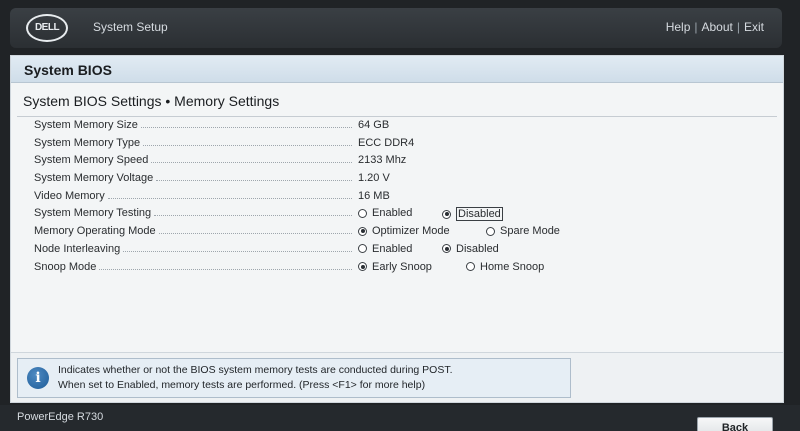 The width and height of the screenshot is (800, 431). Describe the element at coordinates (530, 231) in the screenshot. I see `radio-label: Spare Mode` at that location.